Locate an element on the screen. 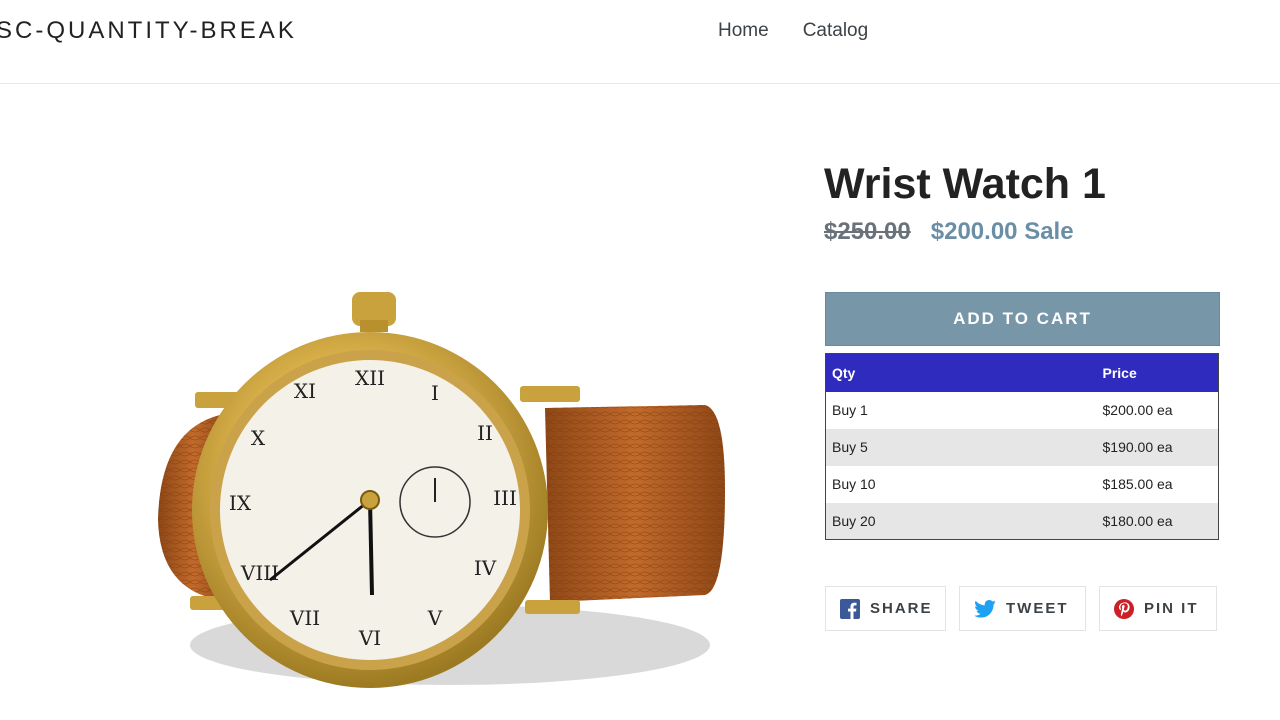 The height and width of the screenshot is (720, 1280). facebook-share-button: SHARE is located at coordinates (885, 608).